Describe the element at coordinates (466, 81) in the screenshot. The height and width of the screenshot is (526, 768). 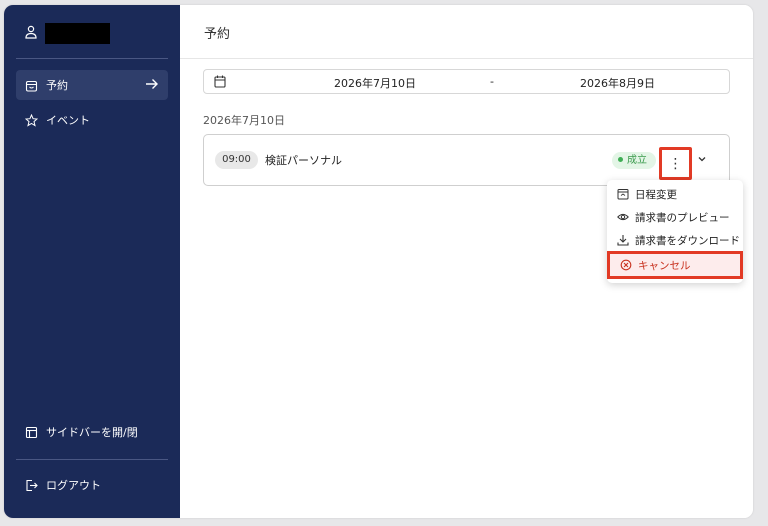
I see `date-range-picker: 2026年7月10日 - 2026年8月9日` at that location.